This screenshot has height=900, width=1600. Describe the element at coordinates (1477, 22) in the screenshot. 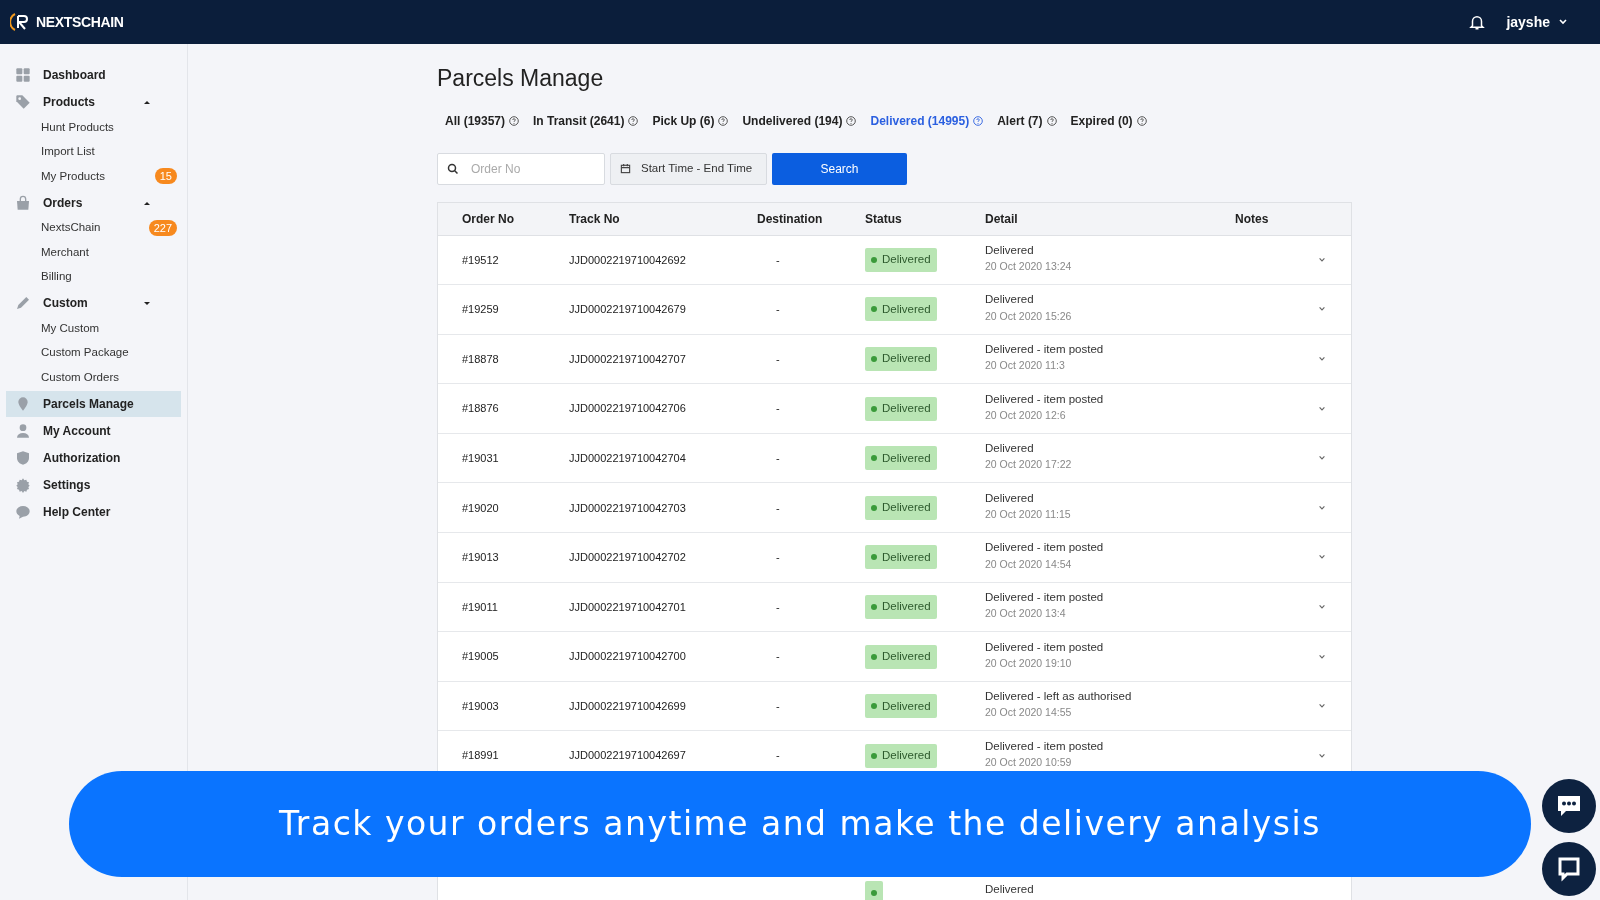

I see `bell-icon` at that location.